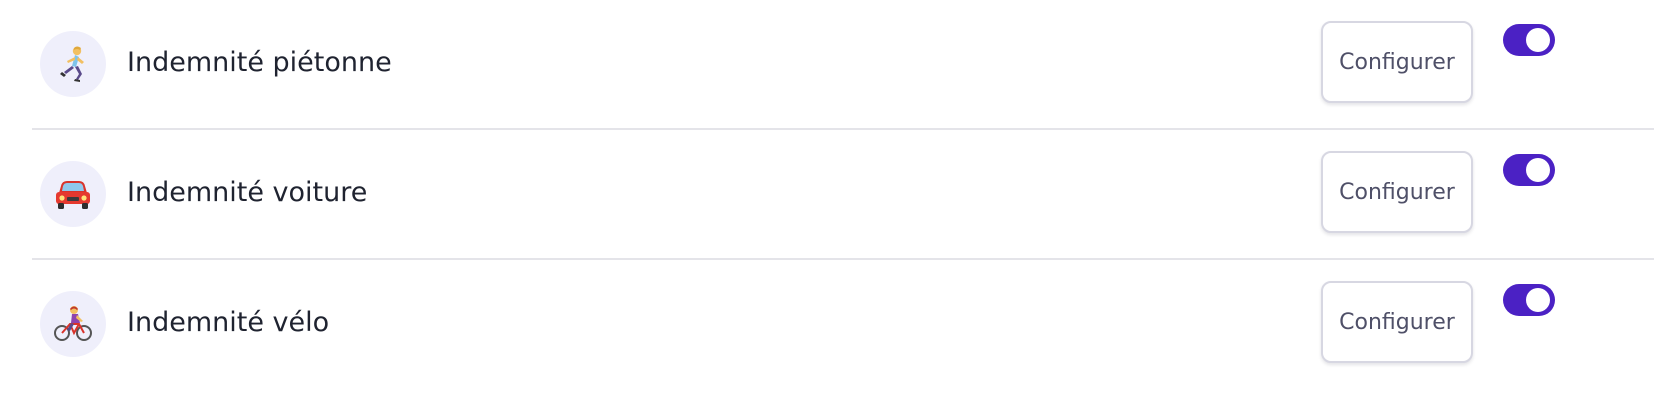  I want to click on allowance-label: Indemnité piétonne, so click(259, 62).